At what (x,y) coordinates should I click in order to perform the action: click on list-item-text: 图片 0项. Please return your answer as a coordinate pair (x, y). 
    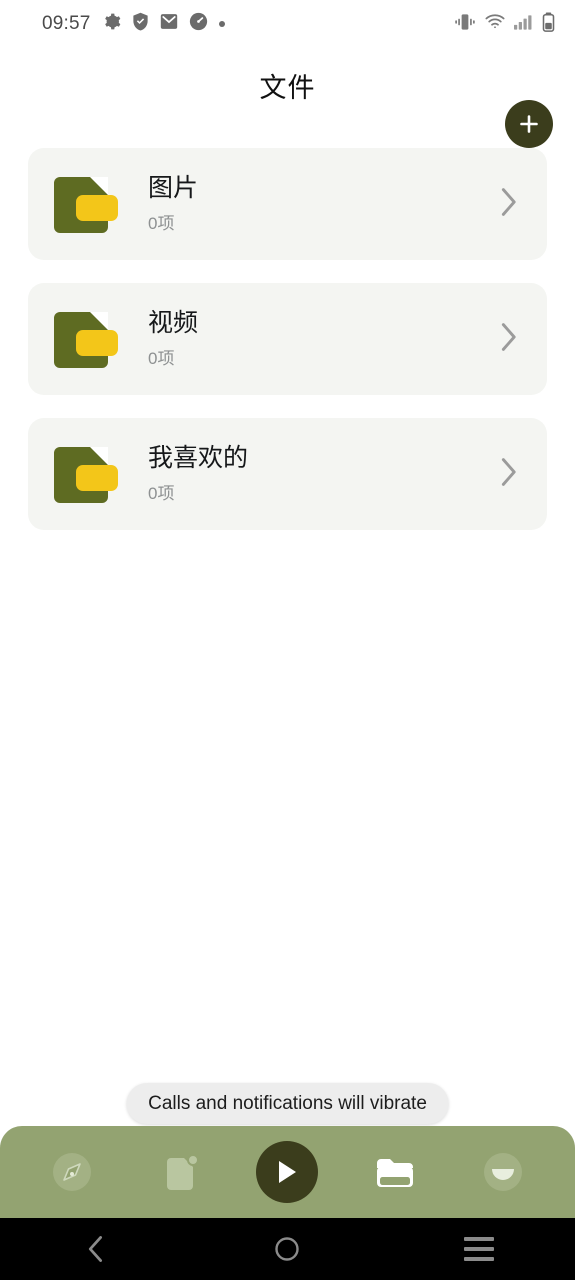
    Looking at the image, I should click on (322, 204).